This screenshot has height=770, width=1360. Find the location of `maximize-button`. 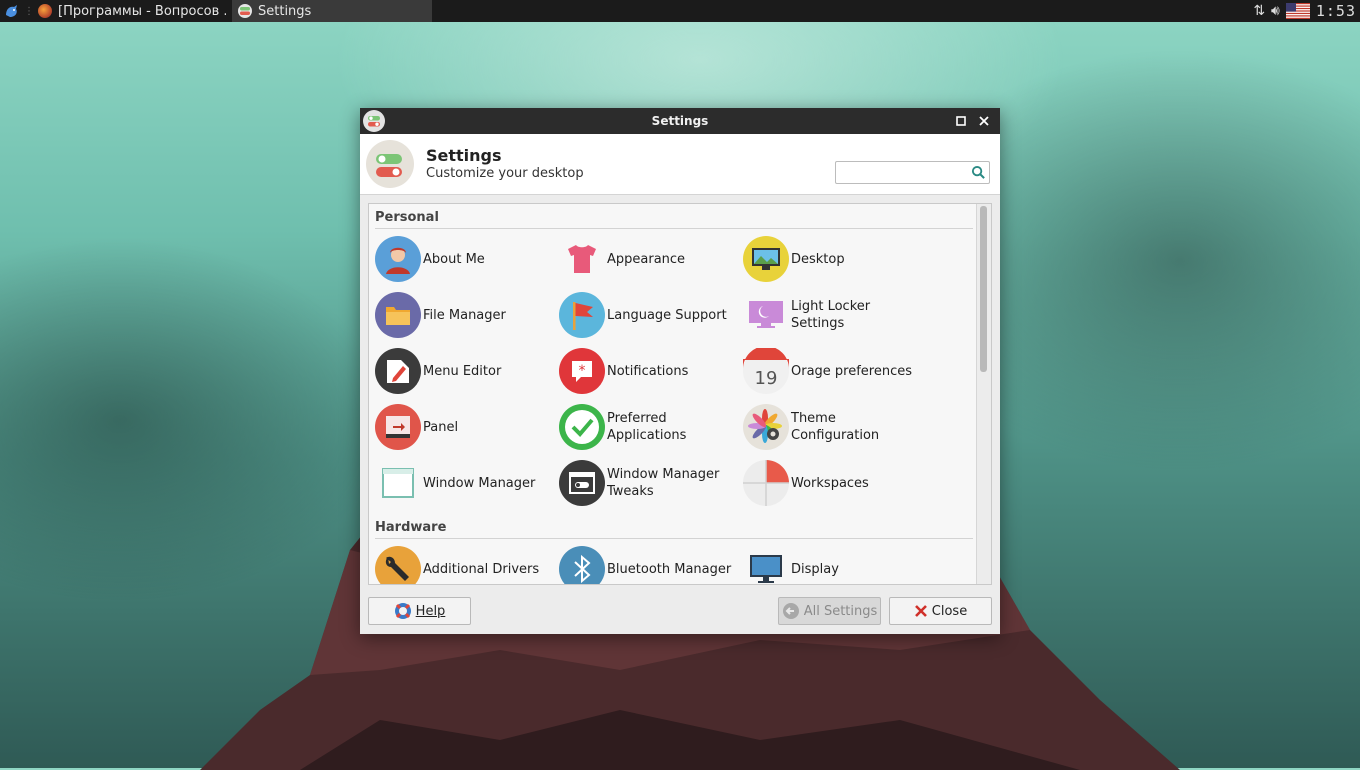

maximize-button is located at coordinates (961, 121).